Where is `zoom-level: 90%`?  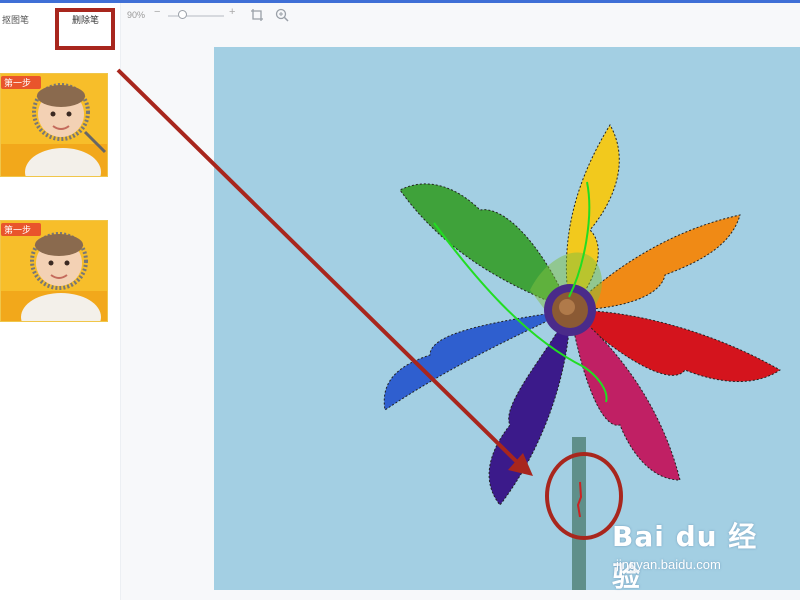 zoom-level: 90% is located at coordinates (136, 15).